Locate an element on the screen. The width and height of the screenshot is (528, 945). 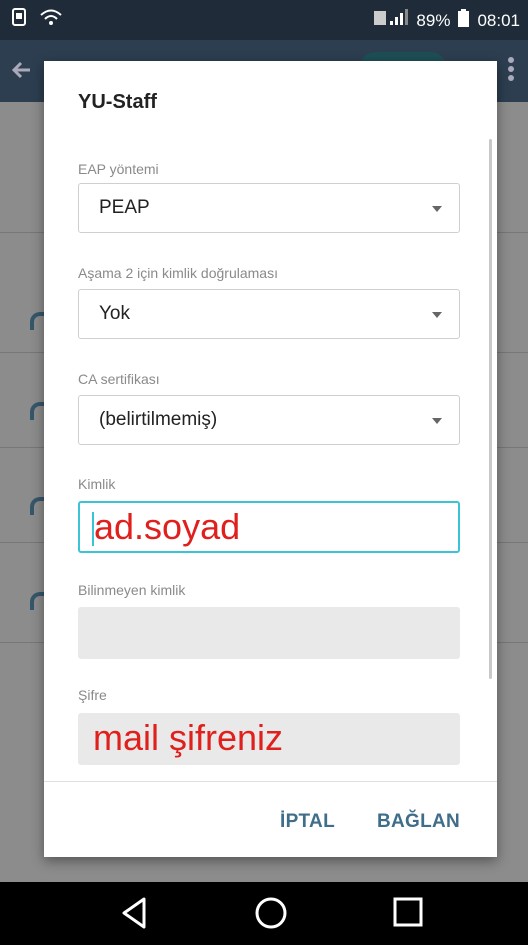
battery-icon is located at coordinates (464, 20).